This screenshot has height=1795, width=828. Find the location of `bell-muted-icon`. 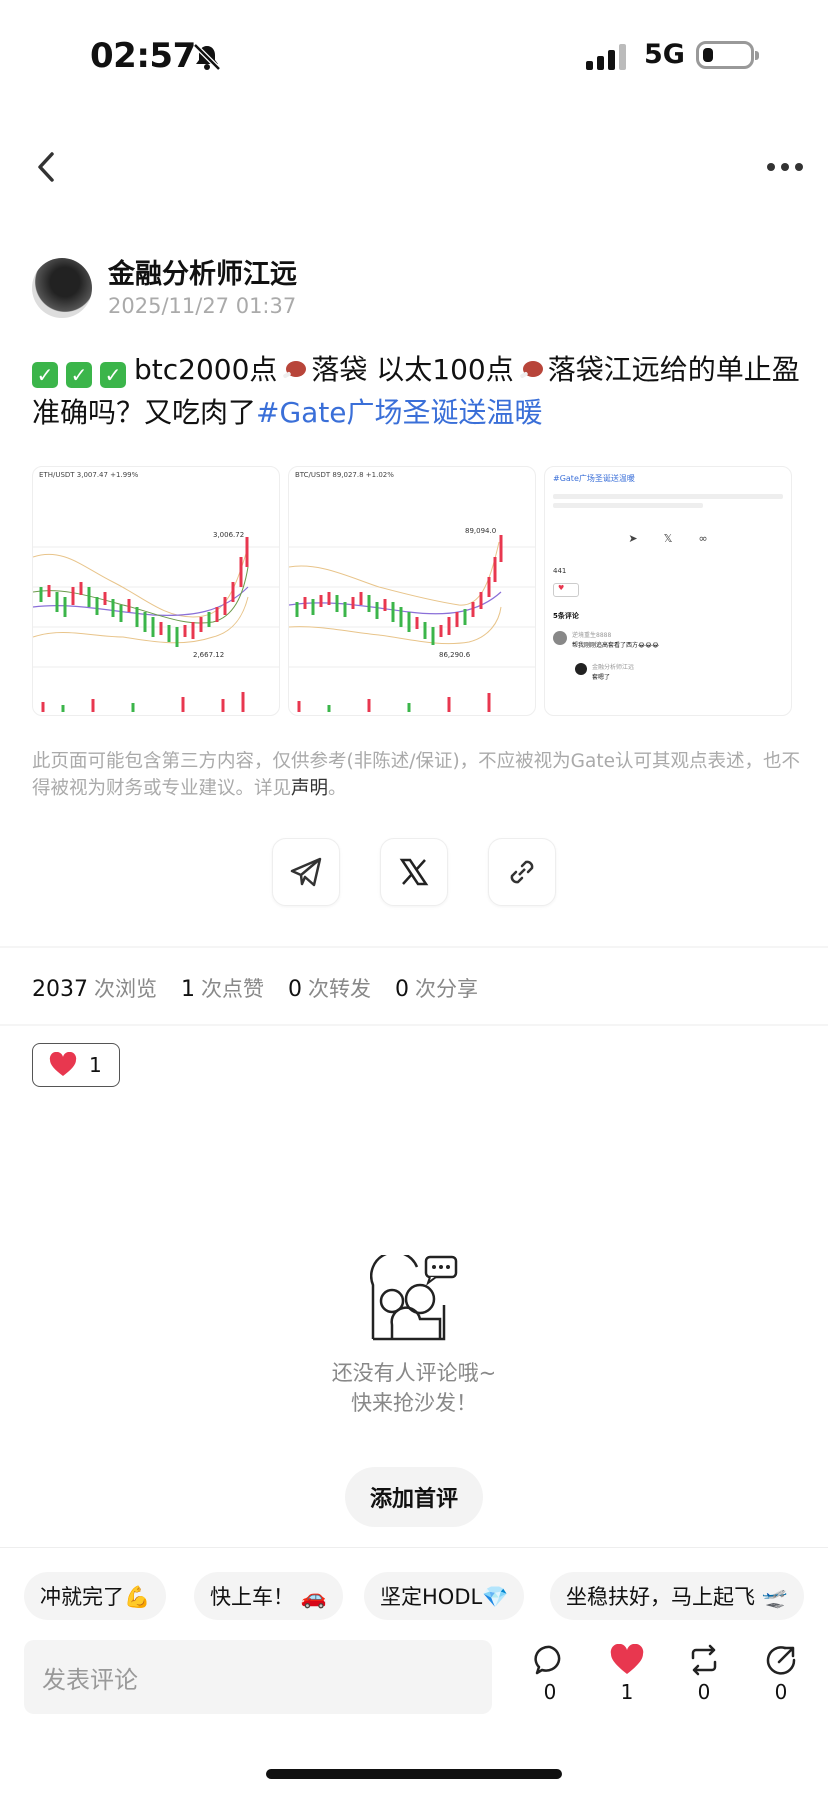

bell-muted-icon is located at coordinates (207, 57).